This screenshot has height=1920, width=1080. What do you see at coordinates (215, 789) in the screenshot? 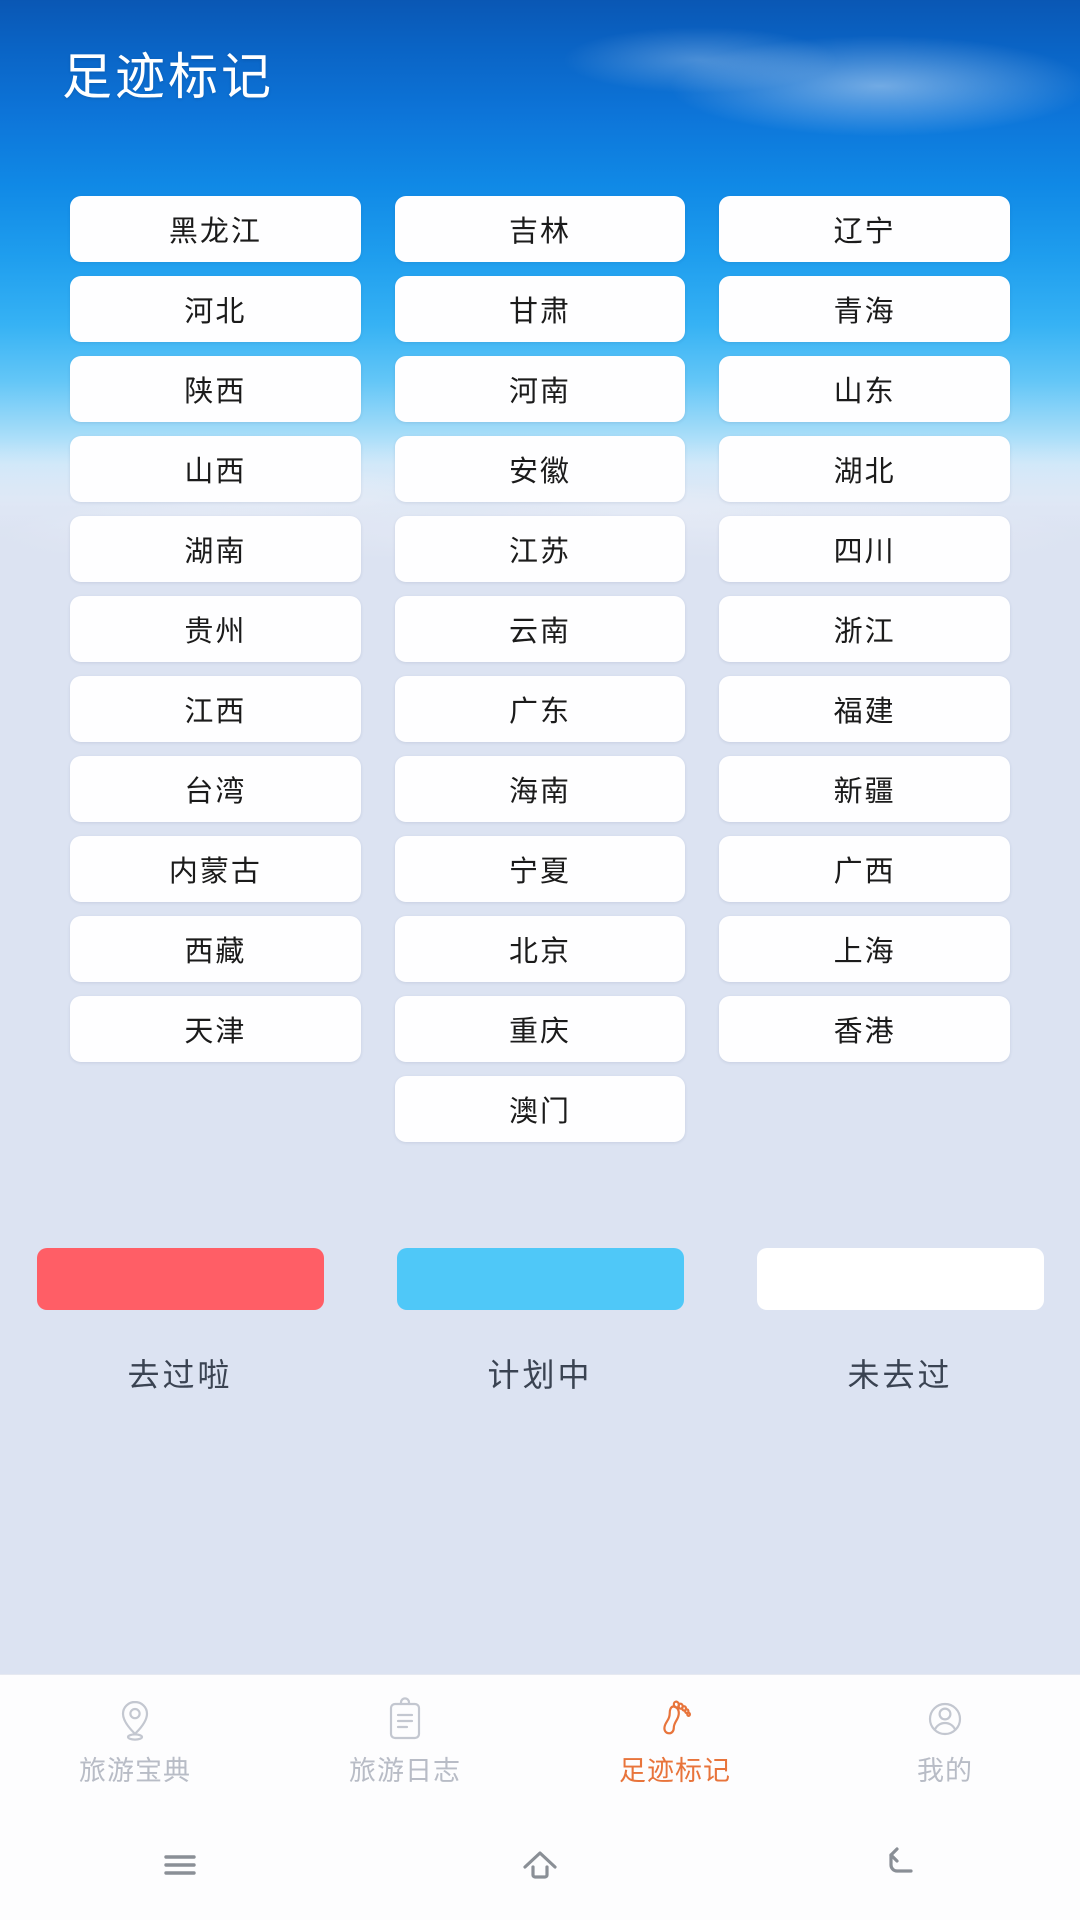
I see `province-button: 台湾` at bounding box center [215, 789].